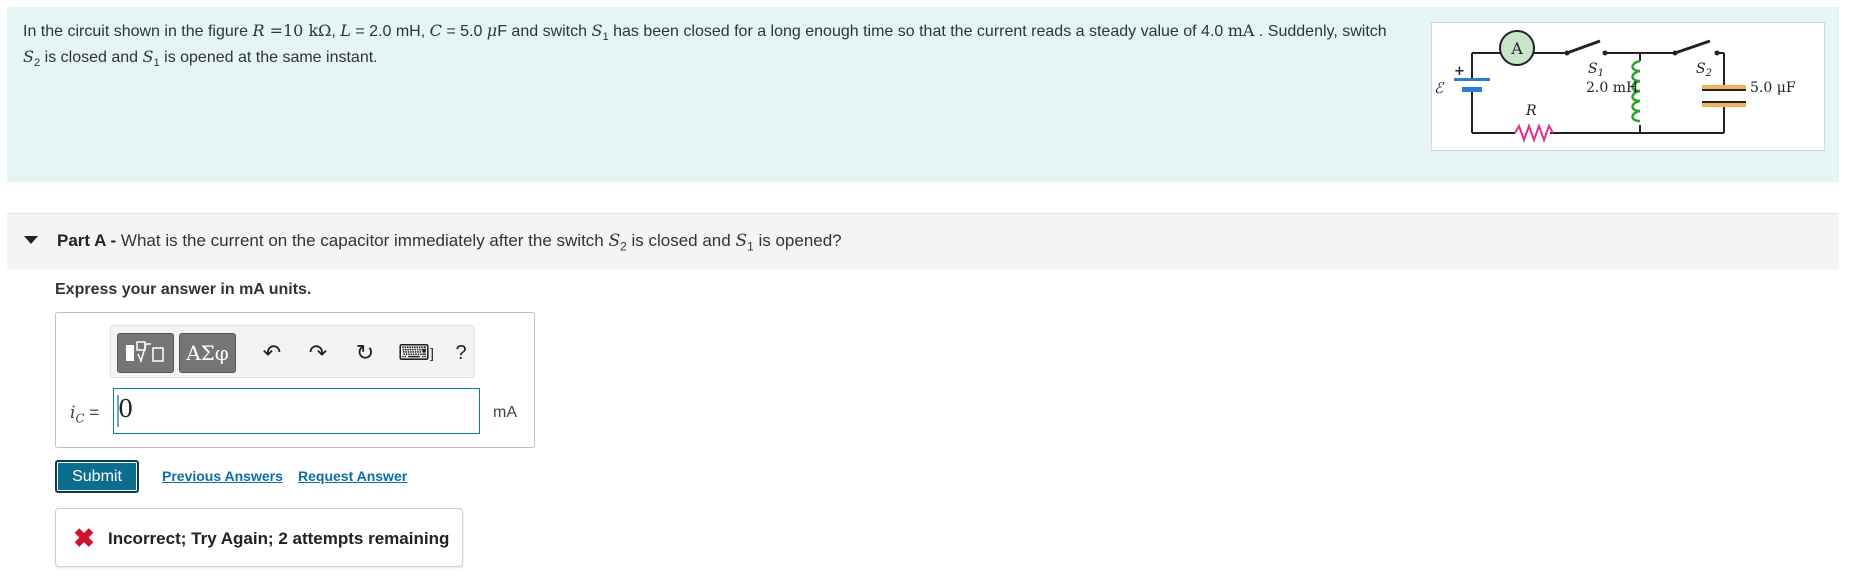 Image resolution: width=1849 pixels, height=582 pixels. I want to click on part-label: Part A -, so click(87, 240).